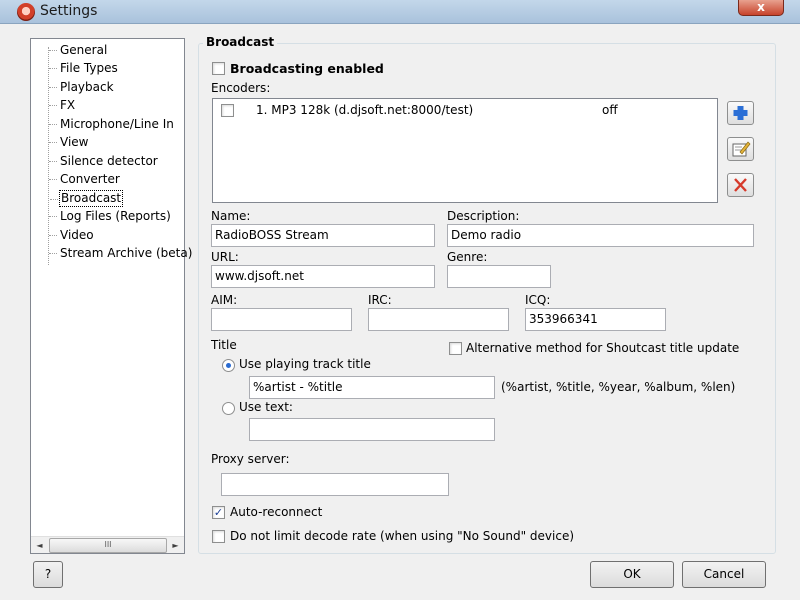 This screenshot has width=800, height=600. I want to click on url-label: URL:, so click(225, 257).